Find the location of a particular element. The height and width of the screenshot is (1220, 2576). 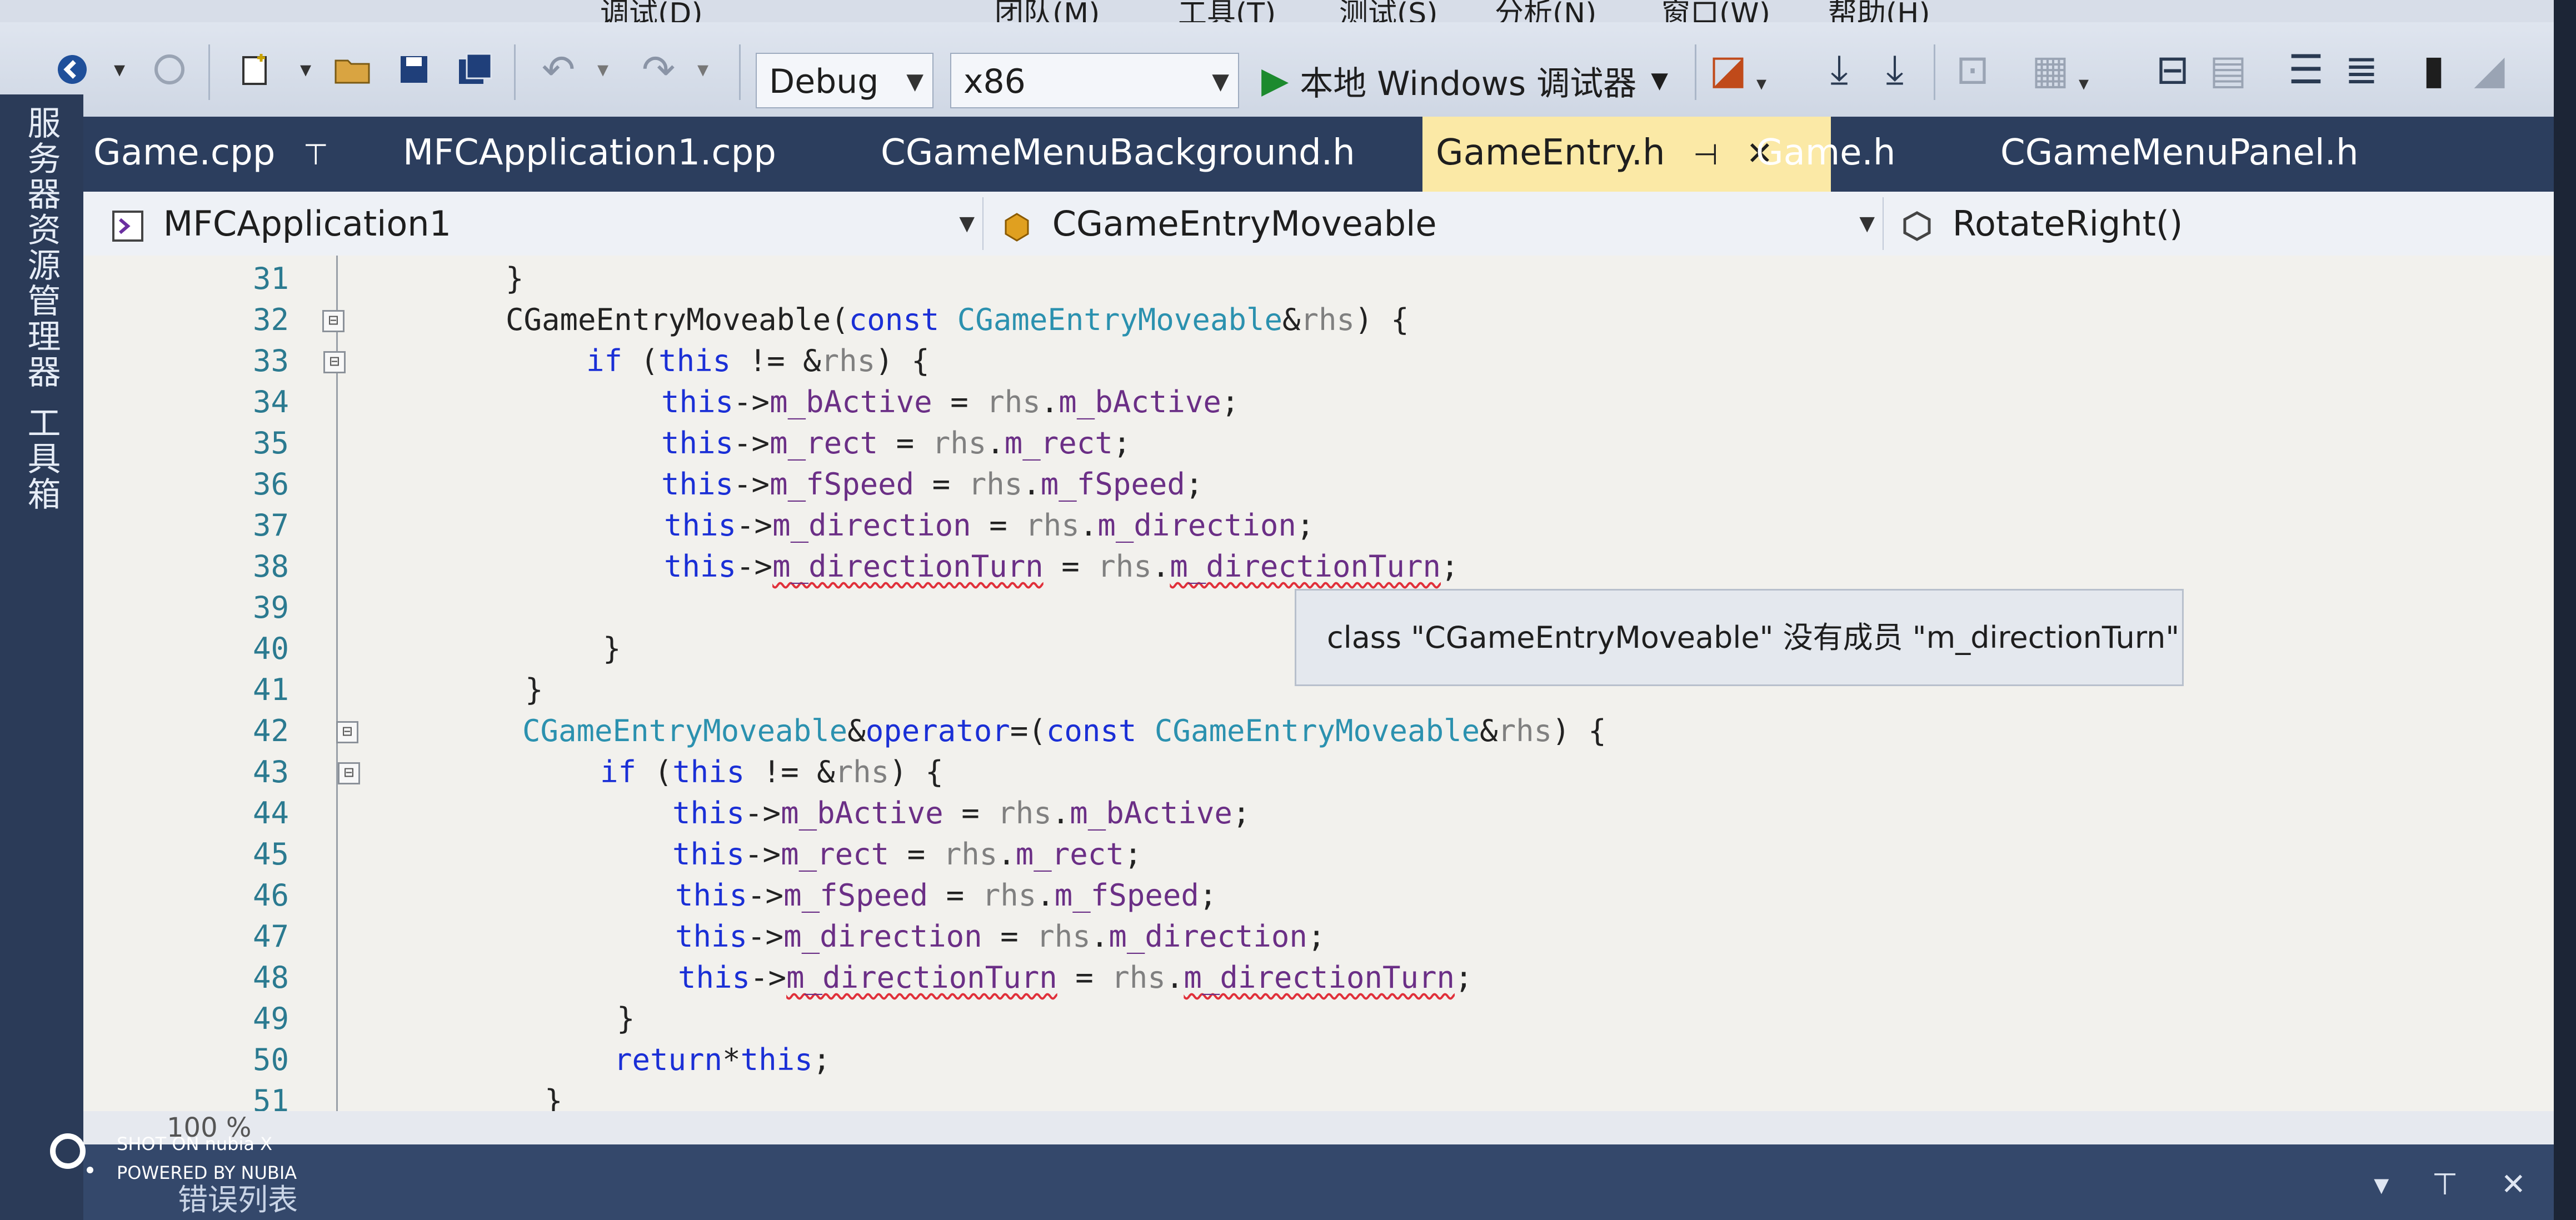

code-line: 46 this->m_fSpeed = rhs.m_fSpeed; is located at coordinates (1329, 896).